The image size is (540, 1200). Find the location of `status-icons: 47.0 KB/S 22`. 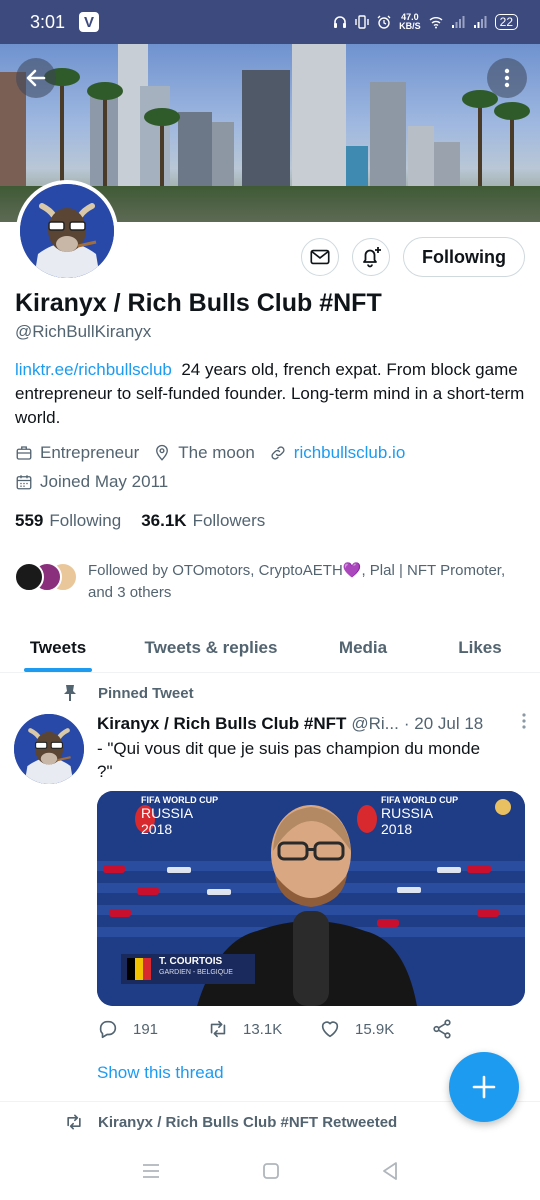

status-icons: 47.0 KB/S 22 is located at coordinates (425, 22).